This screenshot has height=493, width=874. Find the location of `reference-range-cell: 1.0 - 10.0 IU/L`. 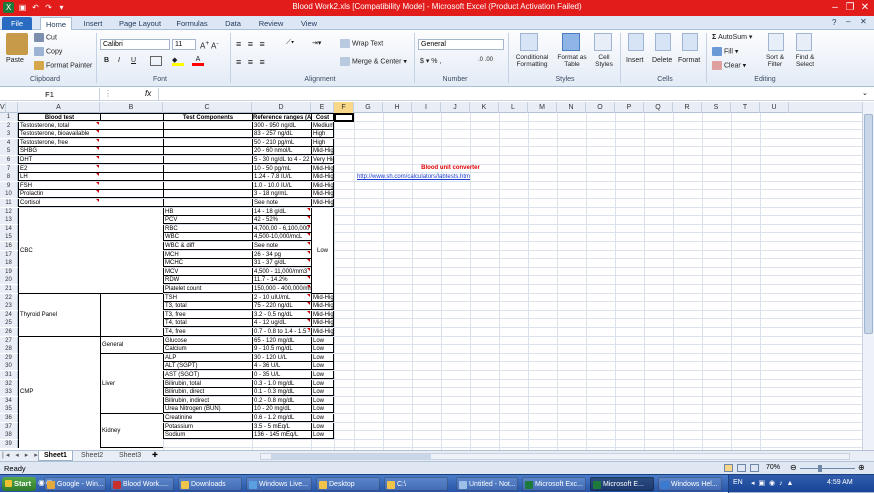

reference-range-cell: 1.0 - 10.0 IU/L is located at coordinates (281, 185).